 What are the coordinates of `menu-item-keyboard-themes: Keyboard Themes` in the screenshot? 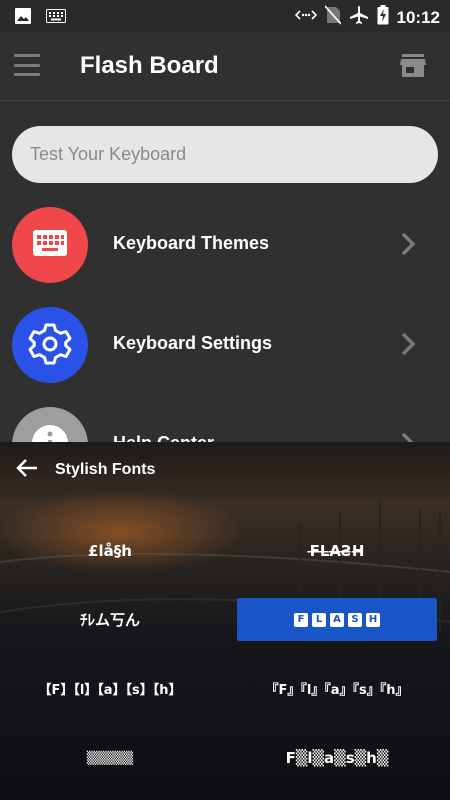 It's located at (225, 252).